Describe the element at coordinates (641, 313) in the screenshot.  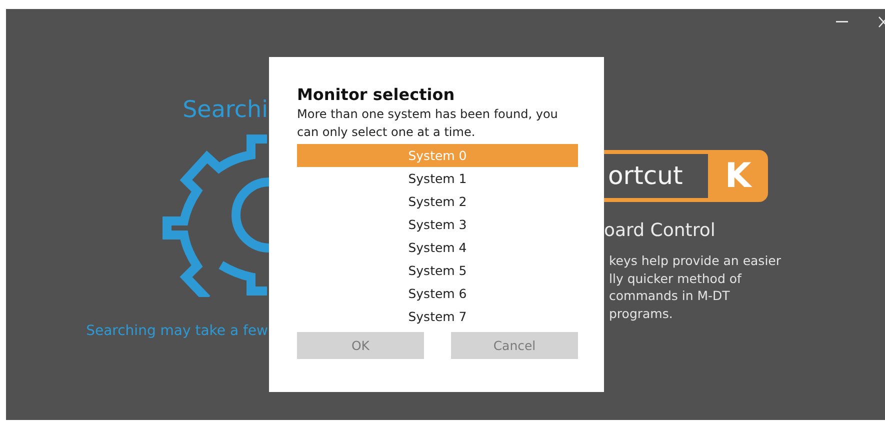
I see `description-line: programs.` at that location.